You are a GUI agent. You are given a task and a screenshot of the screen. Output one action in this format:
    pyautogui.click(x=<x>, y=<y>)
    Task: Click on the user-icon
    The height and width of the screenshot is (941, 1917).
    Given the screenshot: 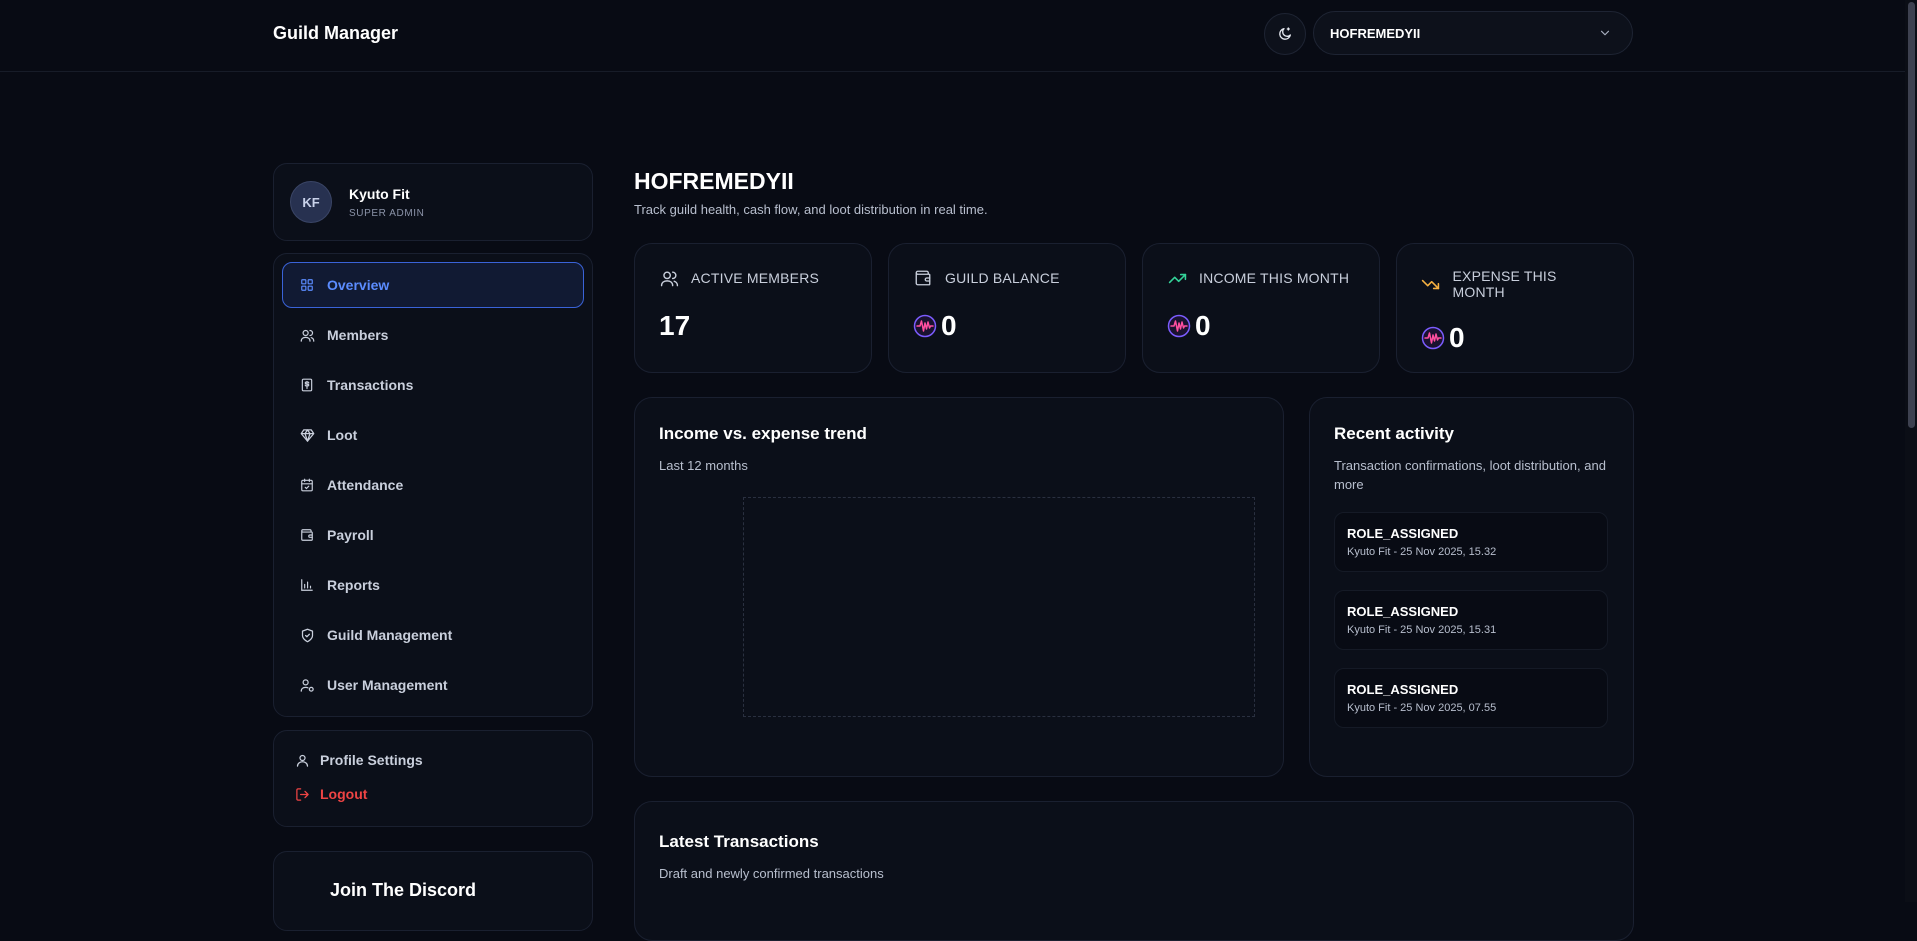 What is the action you would take?
    pyautogui.click(x=302, y=760)
    